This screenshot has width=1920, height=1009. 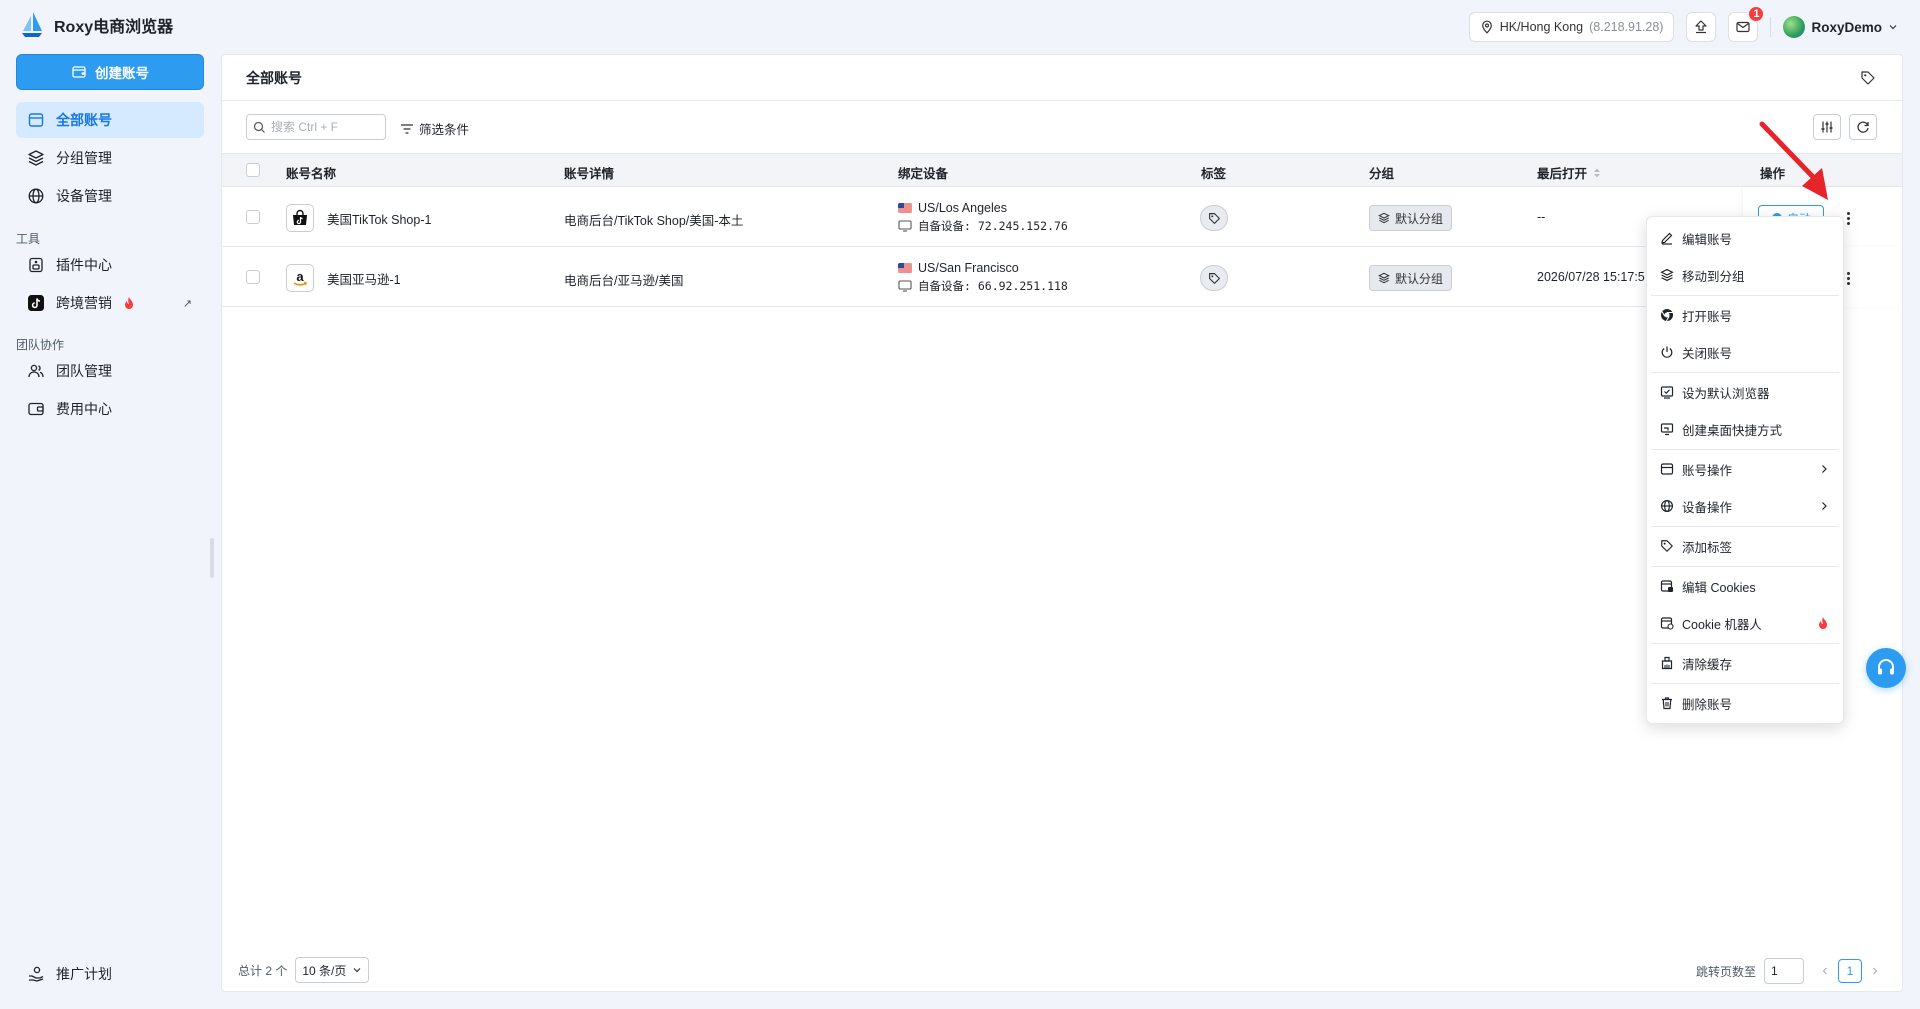 What do you see at coordinates (36, 303) in the screenshot?
I see `tiktok-icon` at bounding box center [36, 303].